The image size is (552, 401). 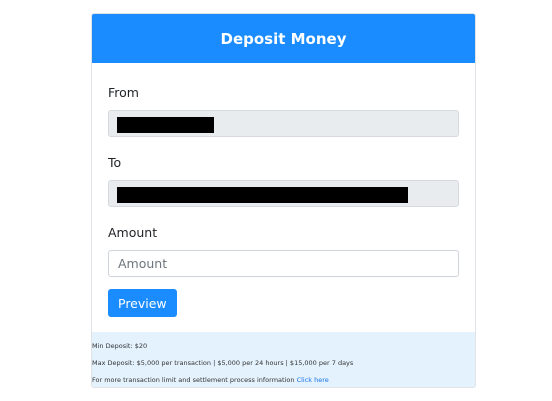 What do you see at coordinates (142, 303) in the screenshot?
I see `preview-button: Preview` at bounding box center [142, 303].